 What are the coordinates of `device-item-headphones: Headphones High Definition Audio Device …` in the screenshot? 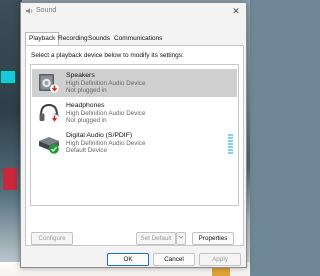 It's located at (134, 113).